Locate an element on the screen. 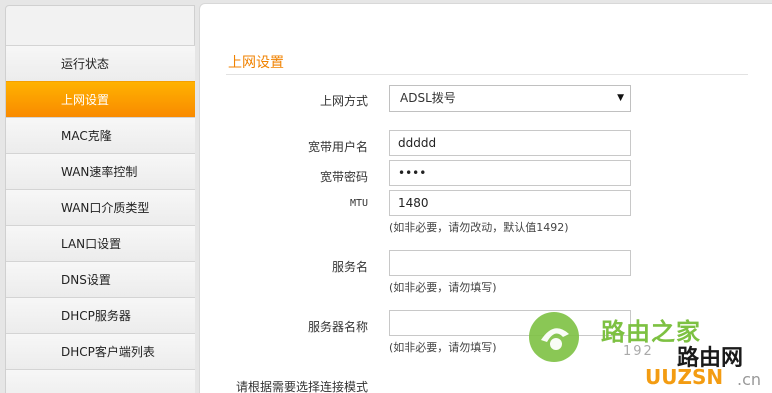  watermark-url-prefix: 192 is located at coordinates (638, 351).